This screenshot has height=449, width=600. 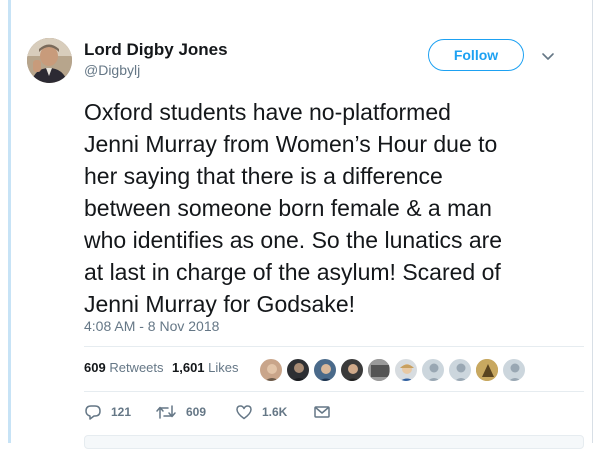 What do you see at coordinates (156, 50) in the screenshot?
I see `author-name: Lord Digby Jones` at bounding box center [156, 50].